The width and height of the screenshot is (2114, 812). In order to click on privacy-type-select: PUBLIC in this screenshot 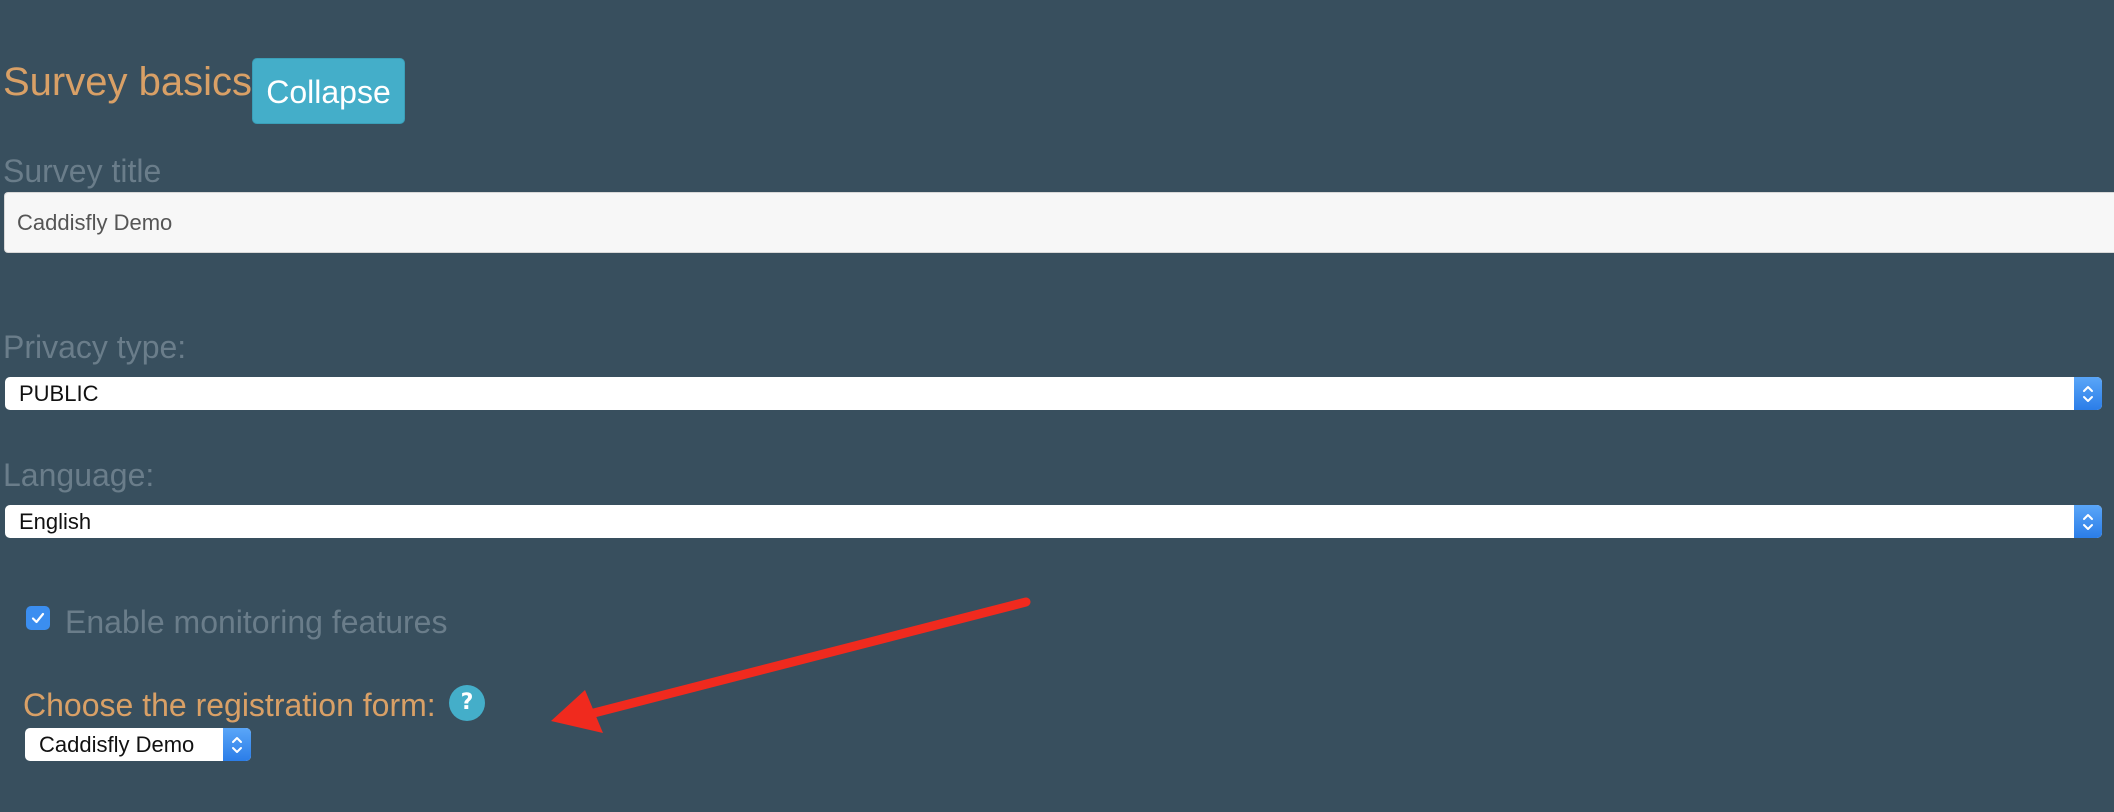, I will do `click(1053, 393)`.